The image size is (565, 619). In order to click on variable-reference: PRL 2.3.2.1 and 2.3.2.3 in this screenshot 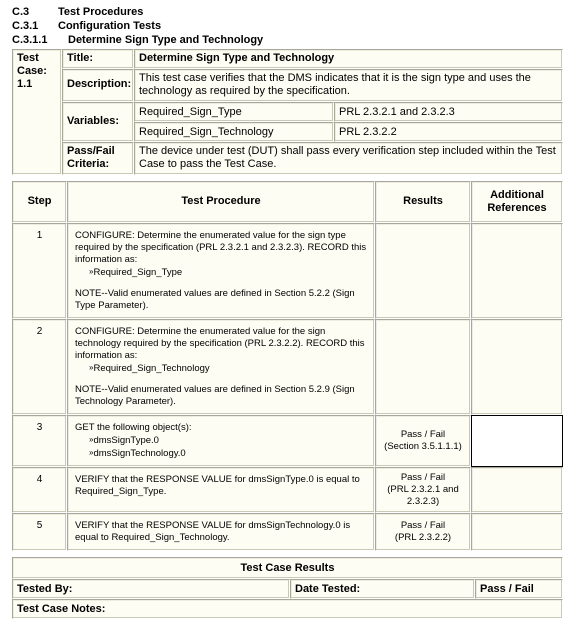, I will do `click(448, 111)`.